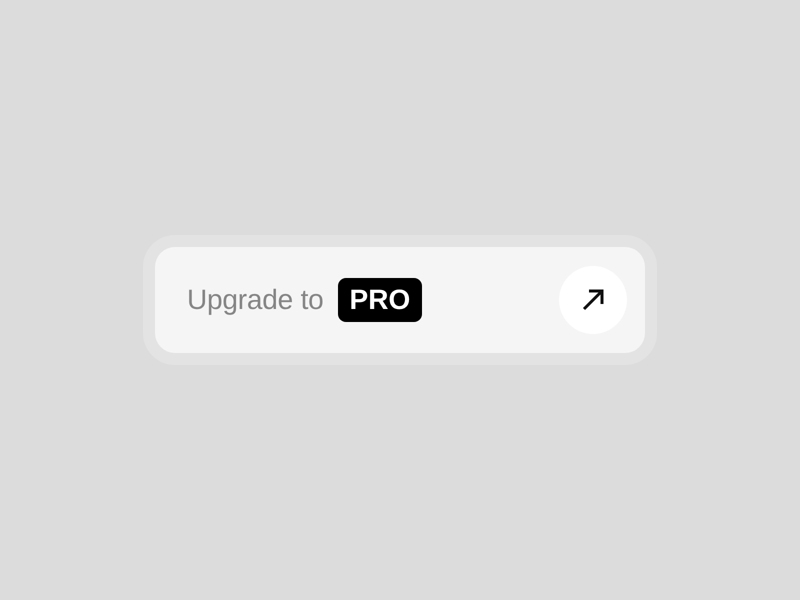 The height and width of the screenshot is (600, 800). I want to click on upgrade-label: Upgrade to, so click(255, 300).